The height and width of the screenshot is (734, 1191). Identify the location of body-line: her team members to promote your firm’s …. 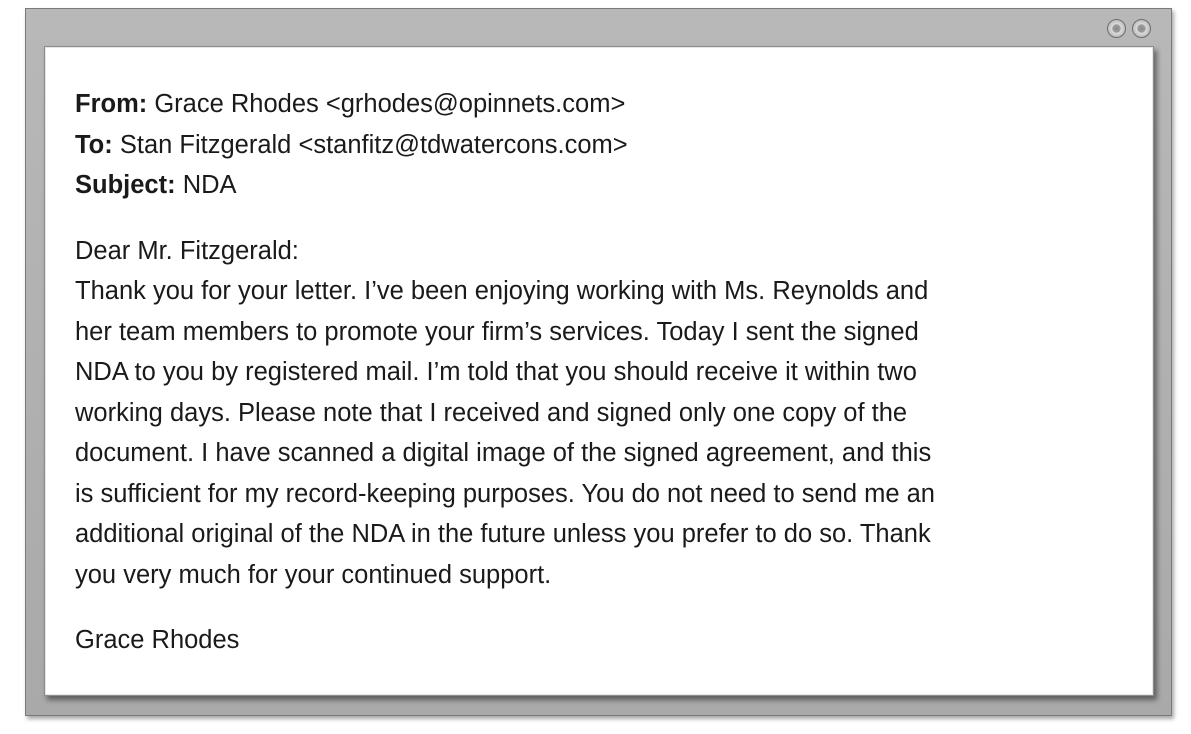
(497, 331).